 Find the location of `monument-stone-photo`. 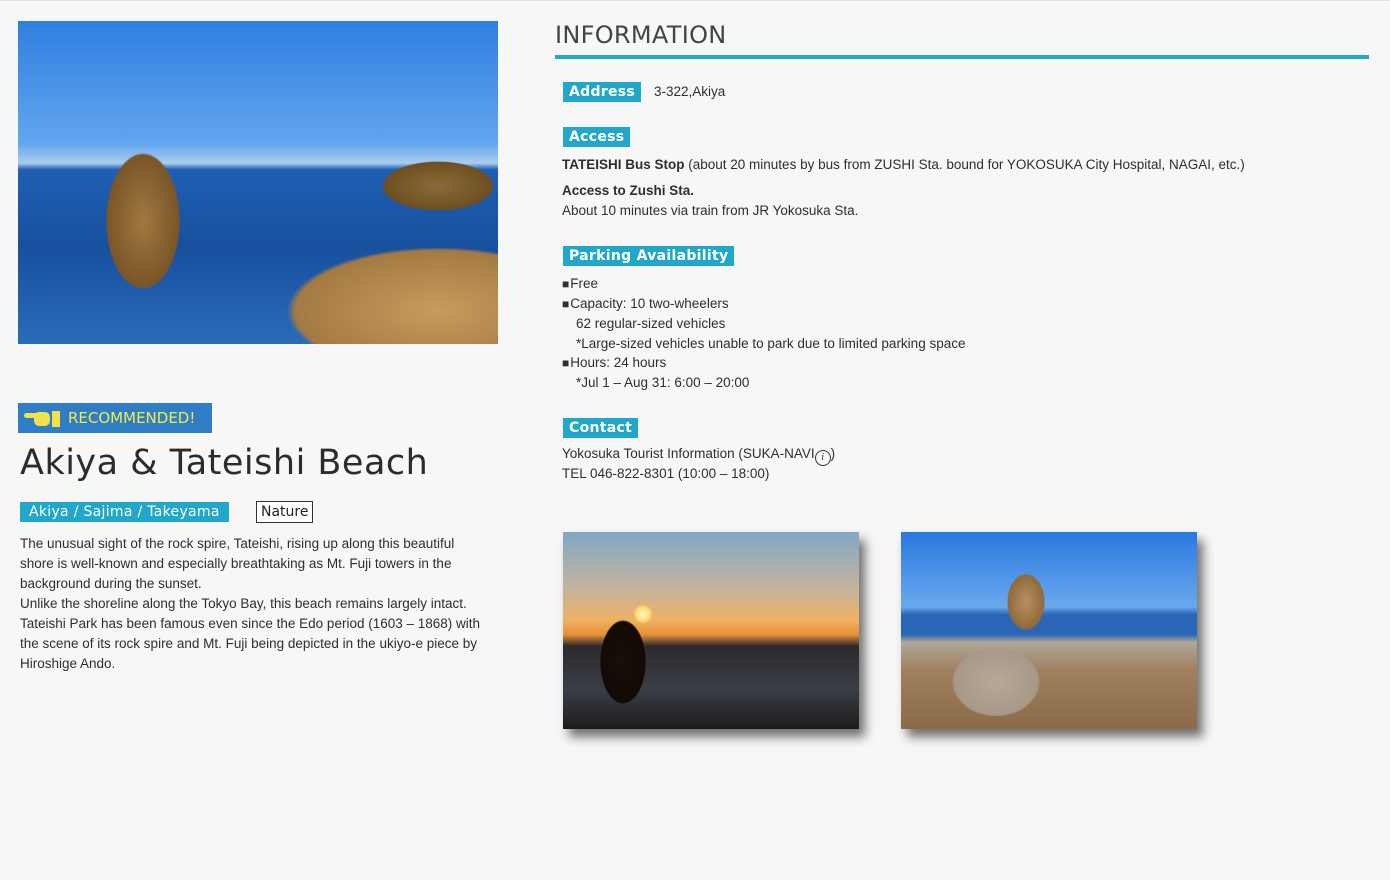

monument-stone-photo is located at coordinates (1049, 630).